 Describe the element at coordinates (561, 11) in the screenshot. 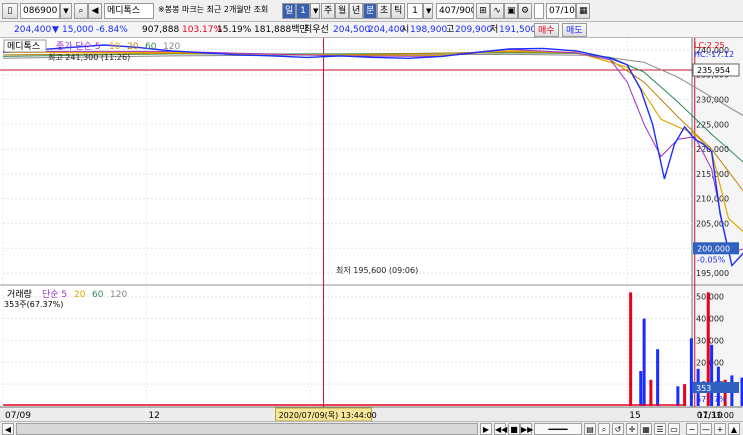

I see `date-input: 07/10` at that location.